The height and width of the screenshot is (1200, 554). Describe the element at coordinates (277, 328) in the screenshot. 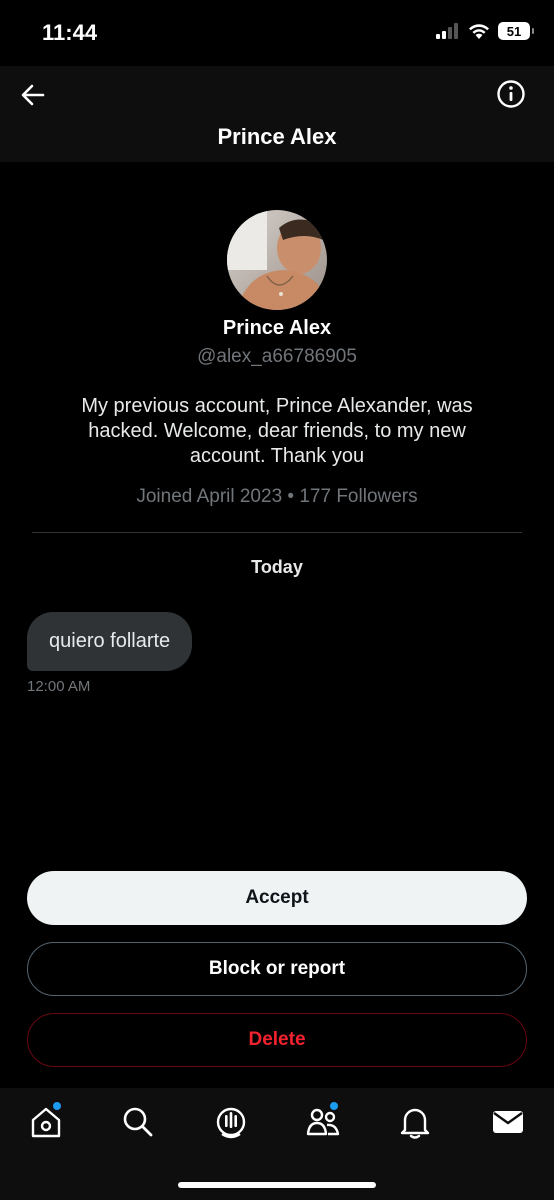

I see `profile-display-name: Prince Alex` at that location.